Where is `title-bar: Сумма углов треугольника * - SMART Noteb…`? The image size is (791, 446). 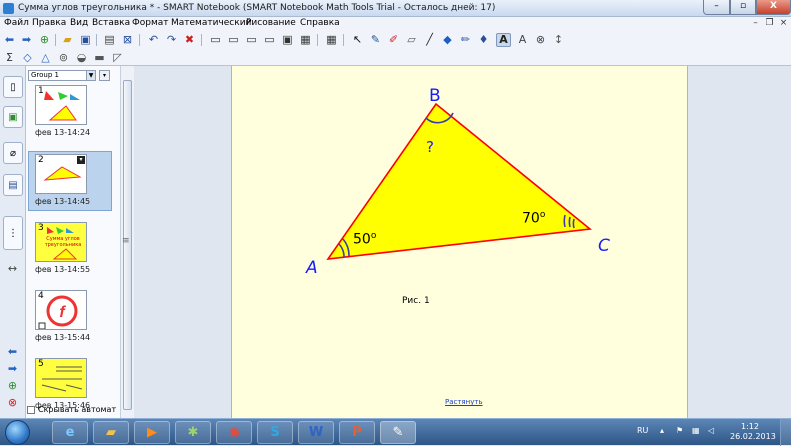 title-bar: Сумма углов треугольника * - SMART Noteb… is located at coordinates (395, 8).